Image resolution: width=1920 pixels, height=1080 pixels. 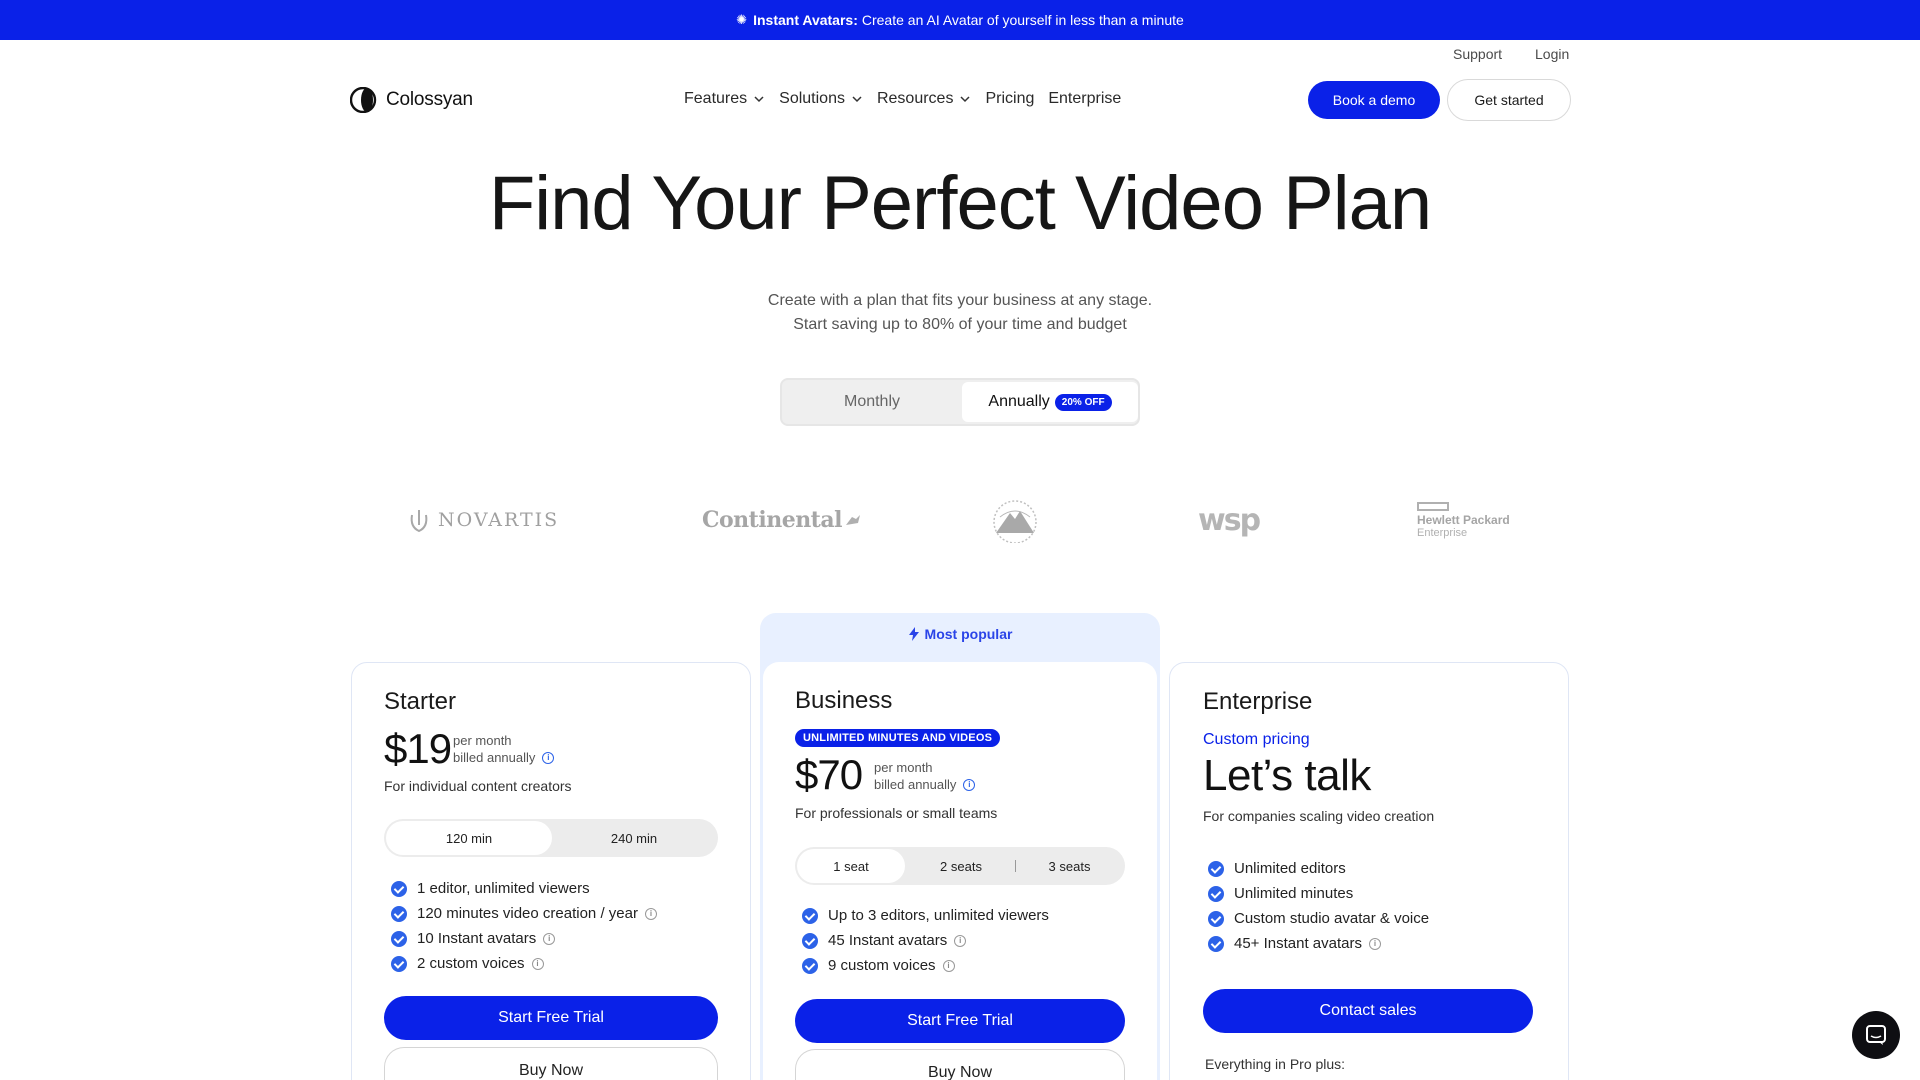 What do you see at coordinates (1298, 943) in the screenshot?
I see `feature-text: 45+ Instant avatars` at bounding box center [1298, 943].